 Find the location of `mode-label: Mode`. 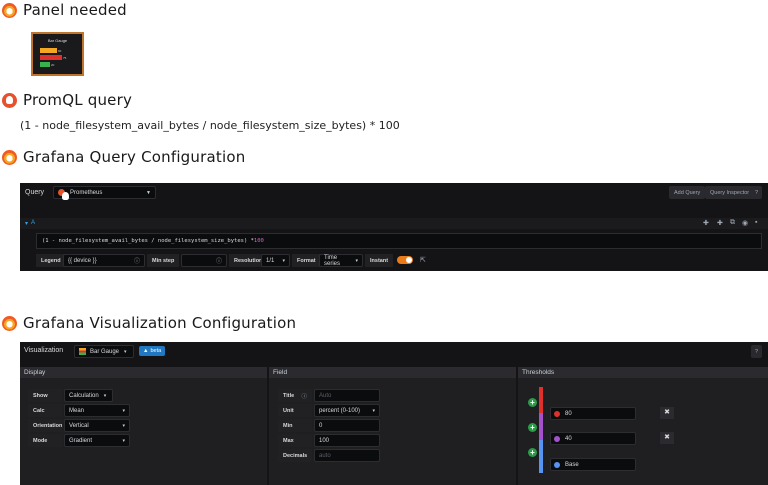

mode-label: Mode is located at coordinates (45, 440).